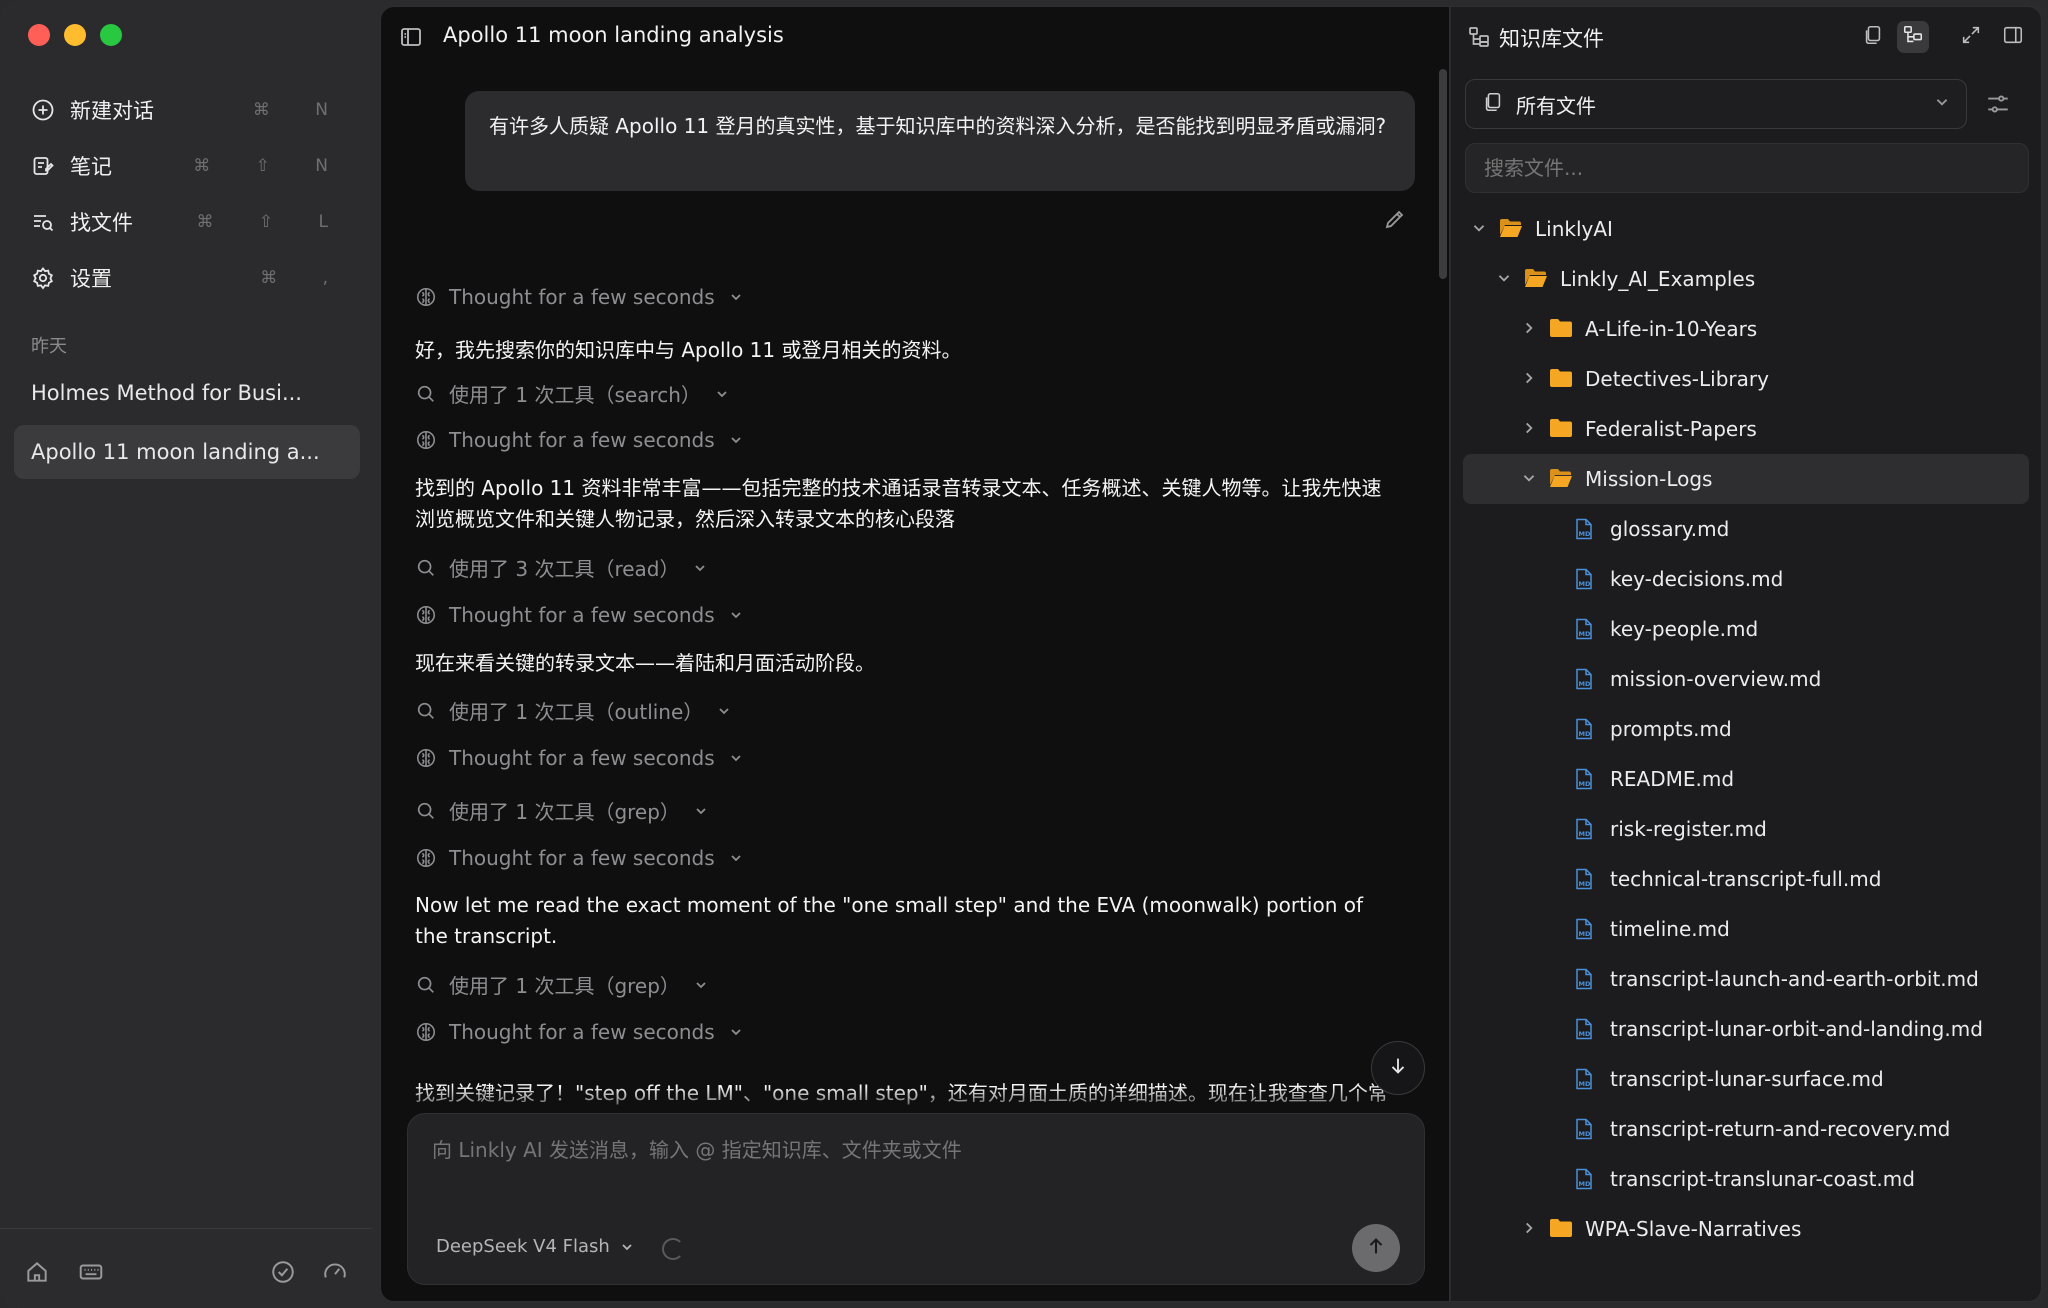 Image resolution: width=2048 pixels, height=1308 pixels. I want to click on tool-usage-toggle: 使用了 3 次工具（read）, so click(561, 567).